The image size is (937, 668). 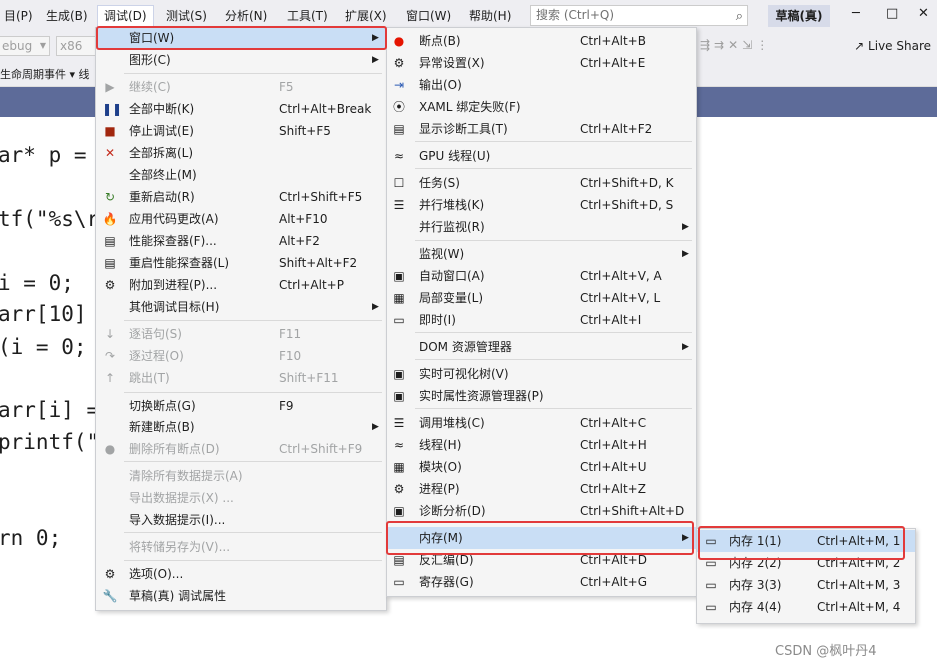 I want to click on menu-item-shortcut: Ctrl+Alt+V, L, so click(x=620, y=298).